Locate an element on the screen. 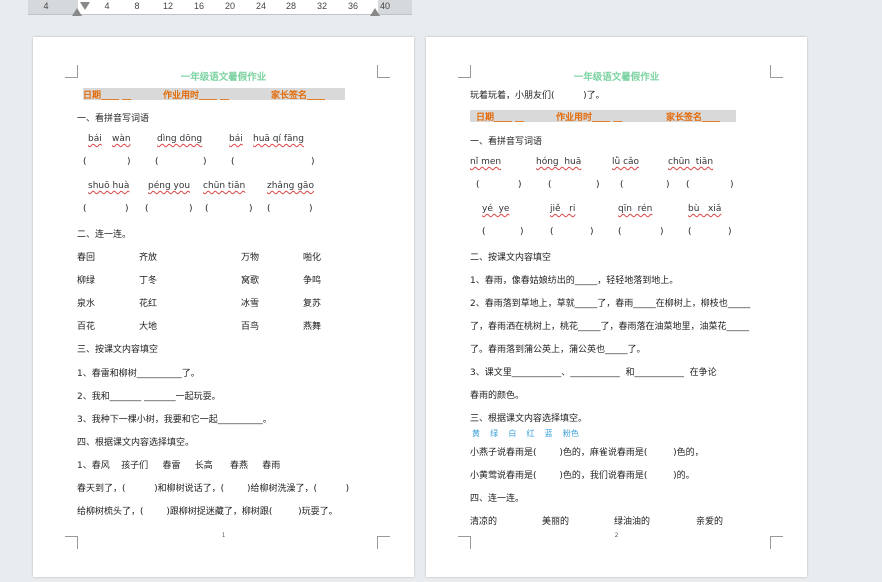 Image resolution: width=882 pixels, height=582 pixels. question-line: 小燕子说春雨是( )色的，麻雀说春雨是( )色的， is located at coordinates (587, 453).